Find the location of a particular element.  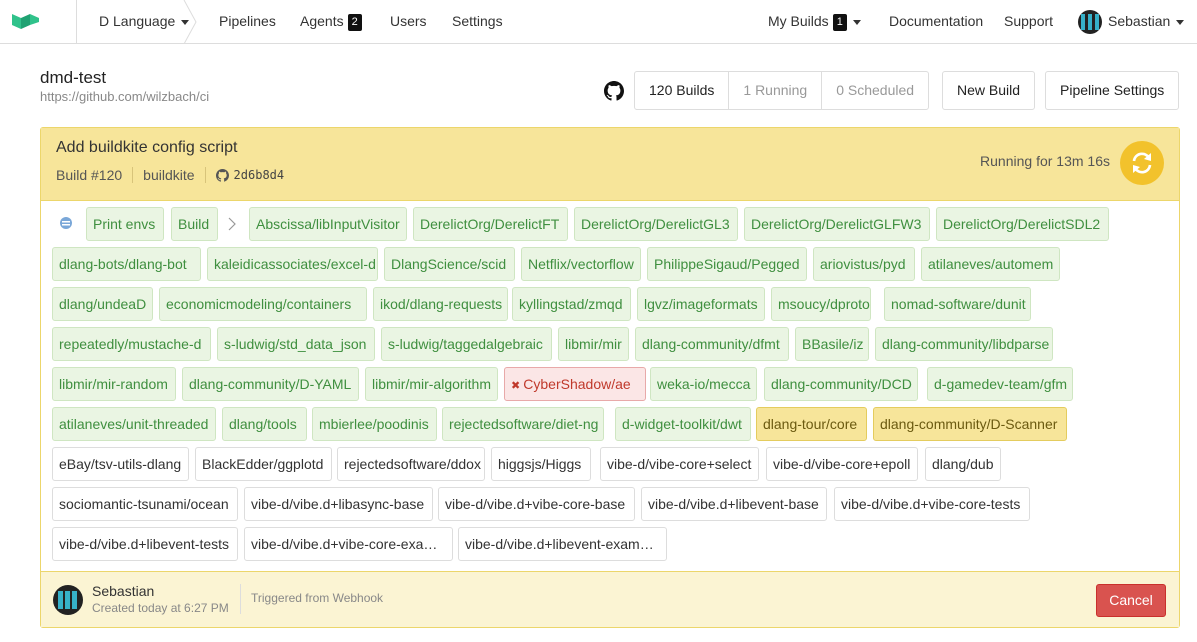

build-created-time: Created today at 6:27 PM is located at coordinates (160, 608).